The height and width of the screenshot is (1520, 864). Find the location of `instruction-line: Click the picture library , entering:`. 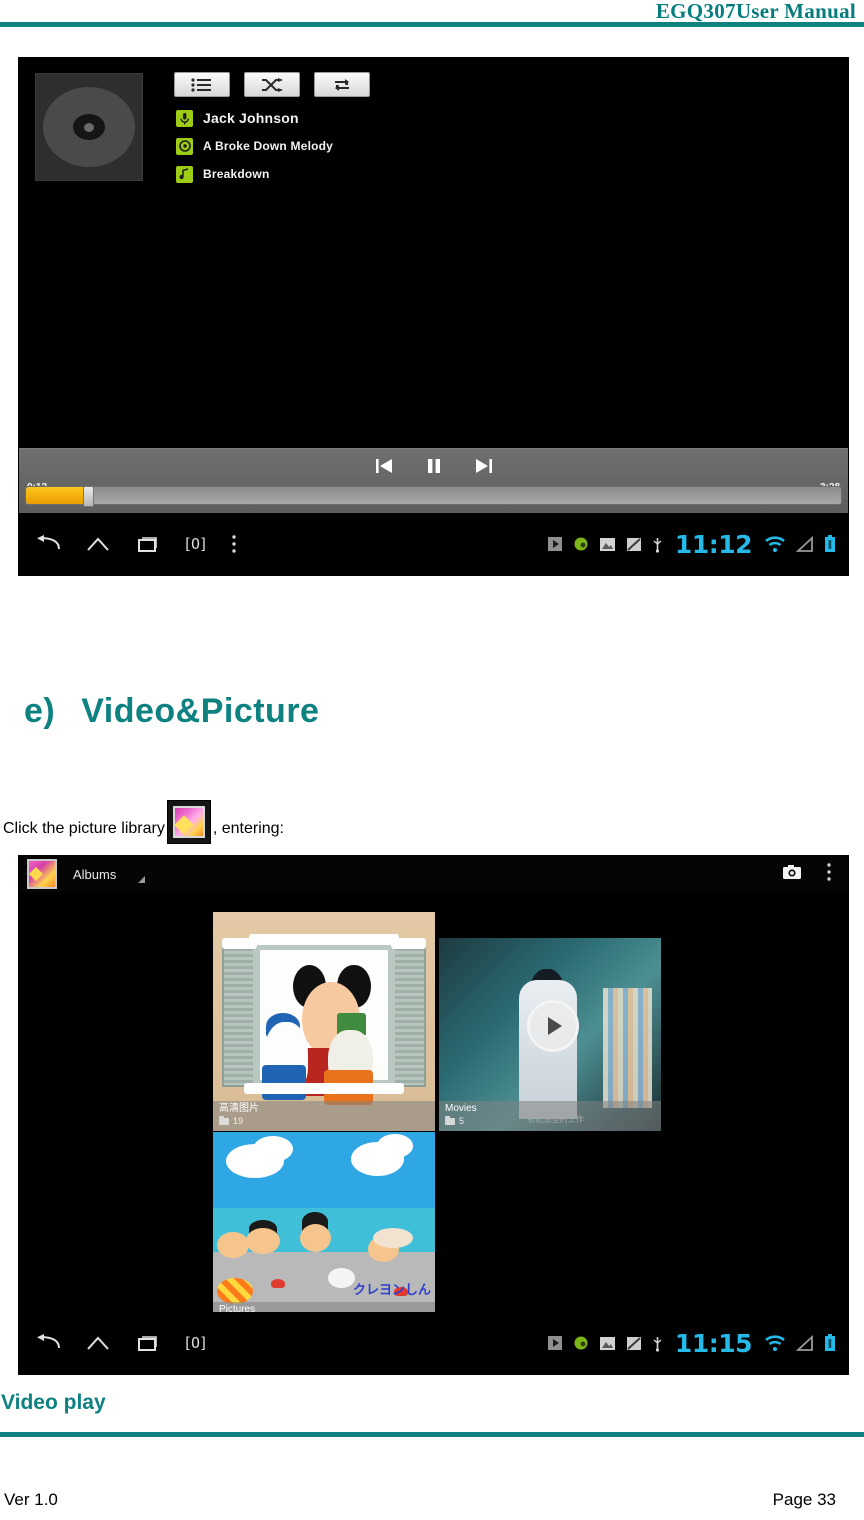

instruction-line: Click the picture library , entering: is located at coordinates (143, 822).